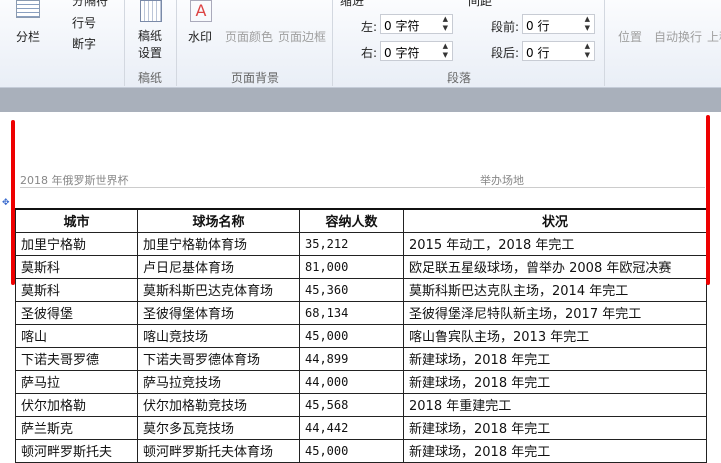 The width and height of the screenshot is (721, 463). I want to click on header-left: 2018 年俄罗斯世界杯, so click(74, 180).